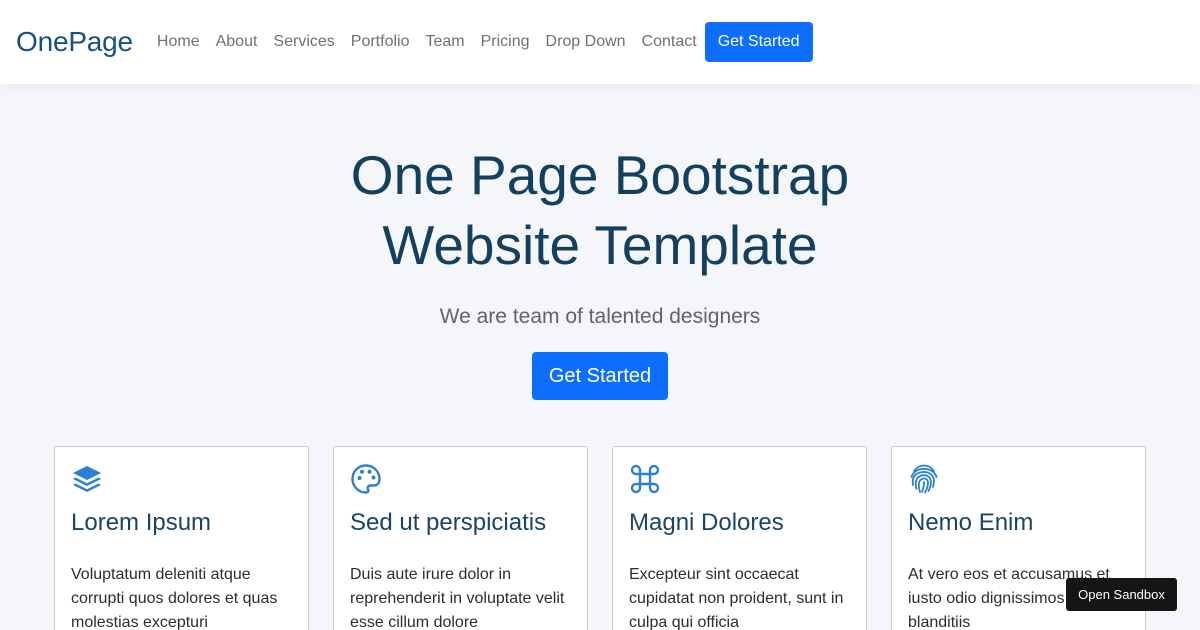 The height and width of the screenshot is (630, 1200). What do you see at coordinates (586, 42) in the screenshot?
I see `nav-link-dropdown: Drop Down` at bounding box center [586, 42].